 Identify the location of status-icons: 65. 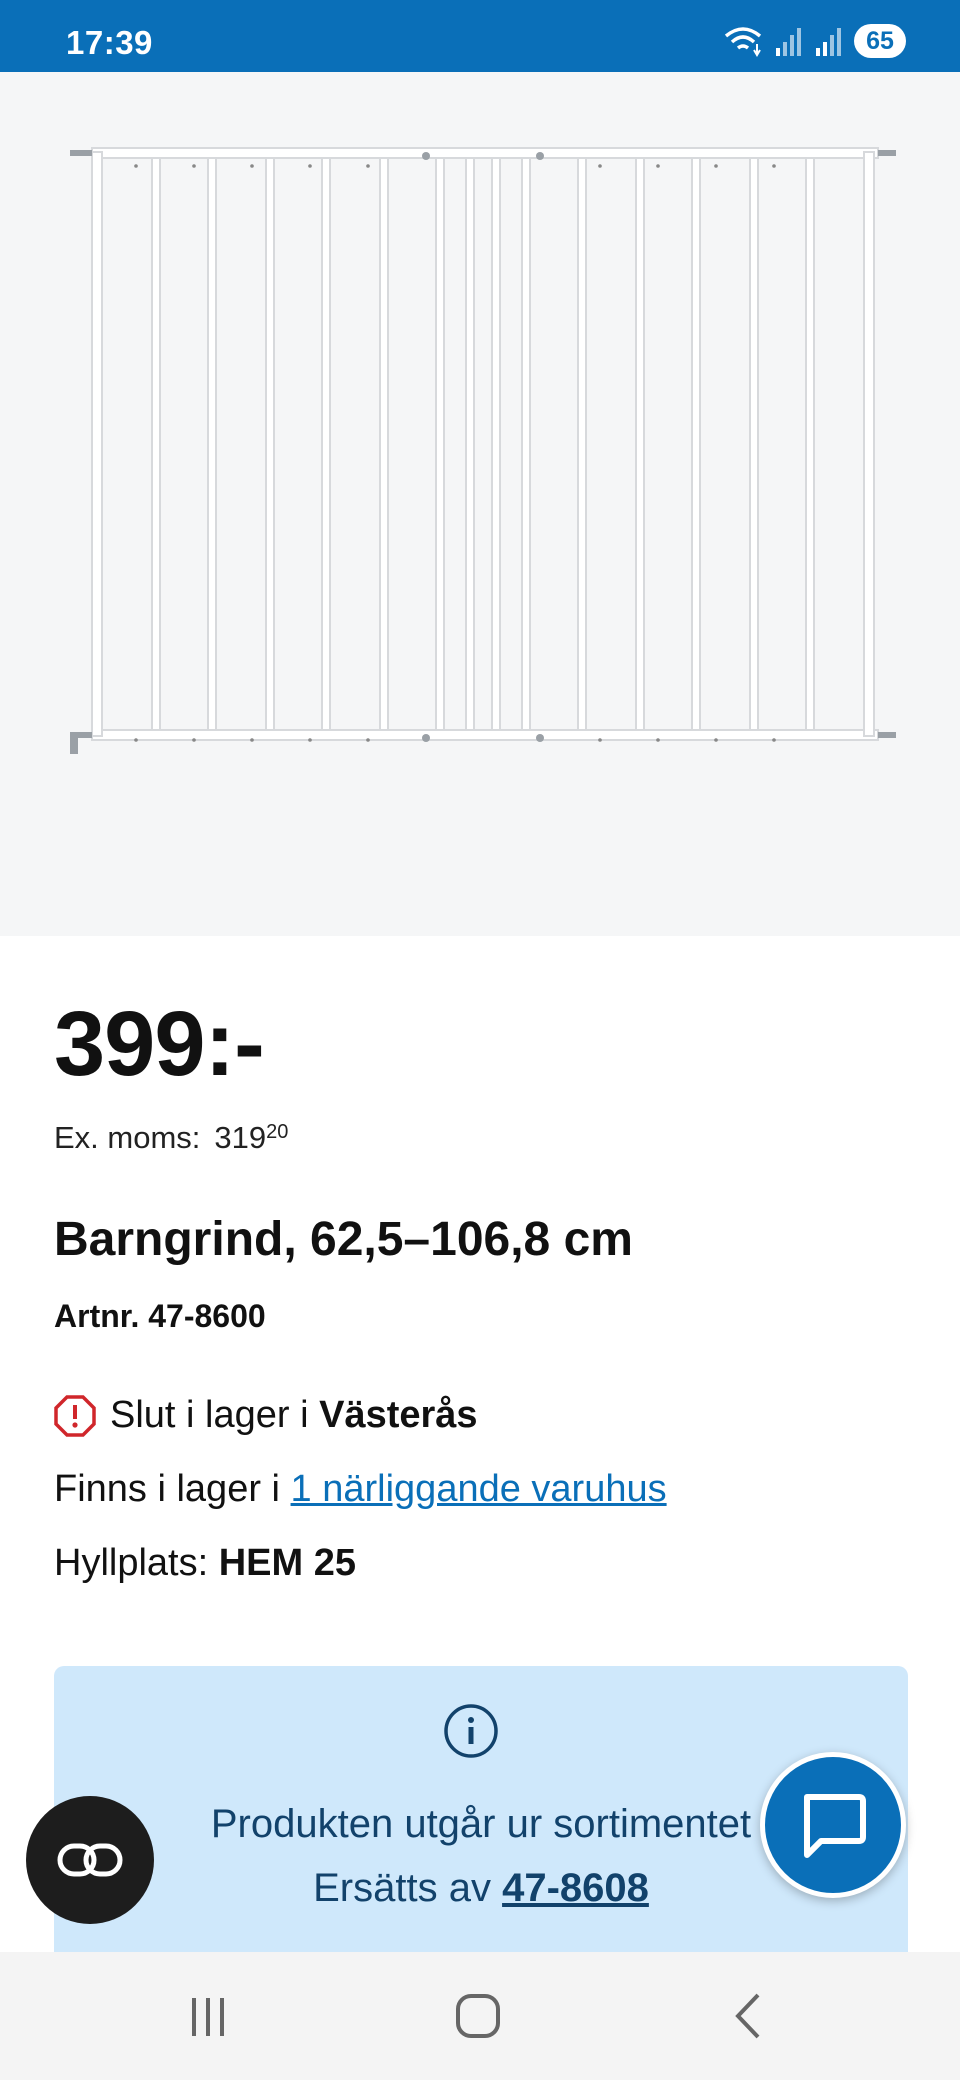
(814, 41).